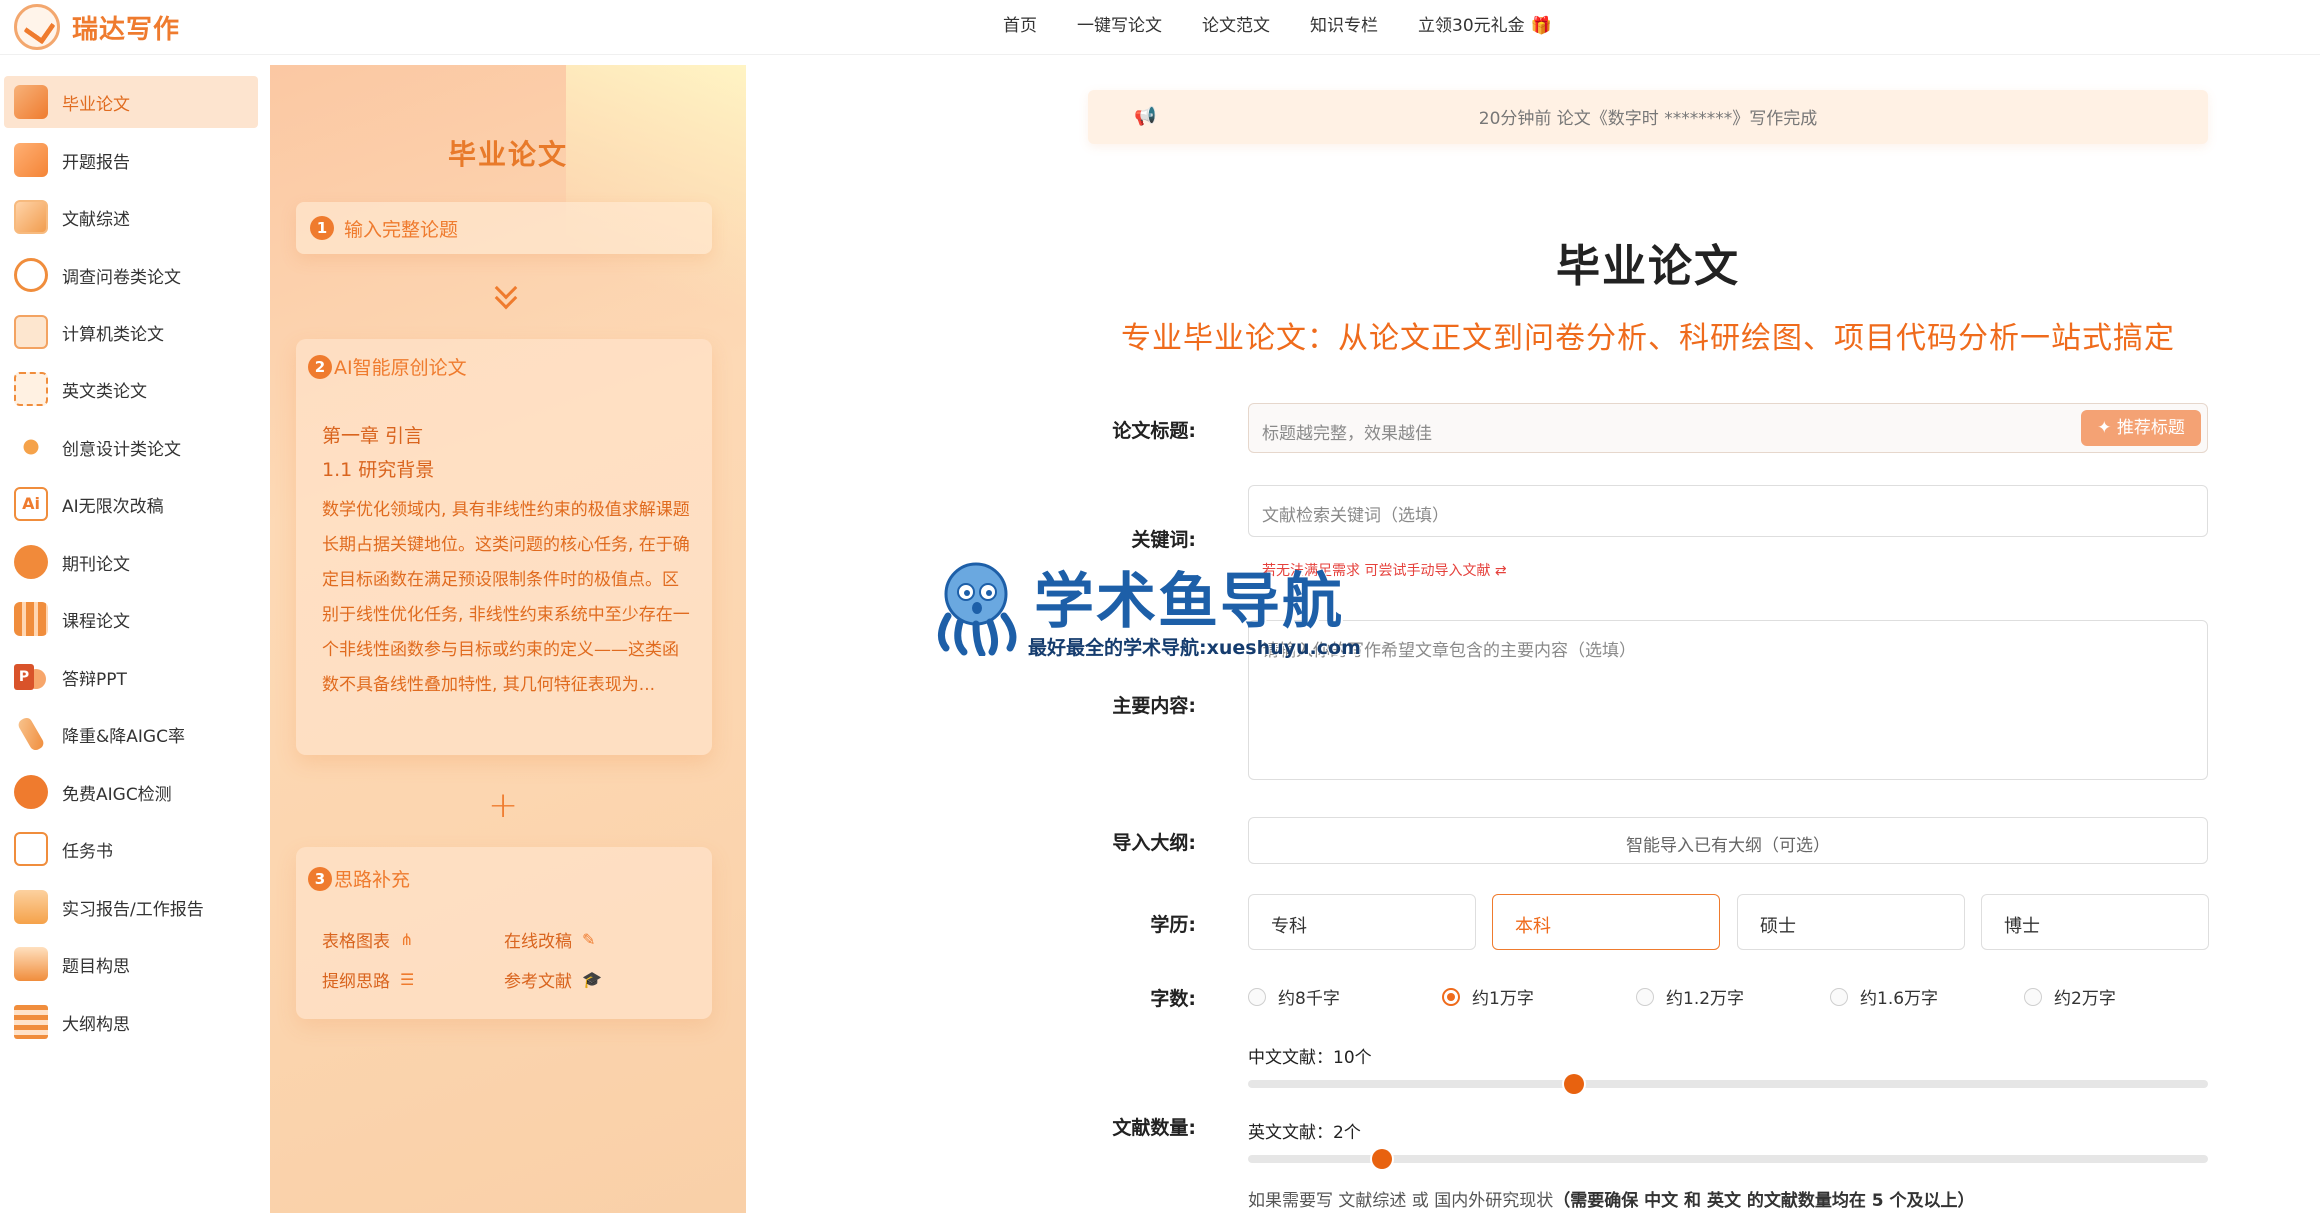  I want to click on share-nodes-icon: ⋔, so click(407, 939).